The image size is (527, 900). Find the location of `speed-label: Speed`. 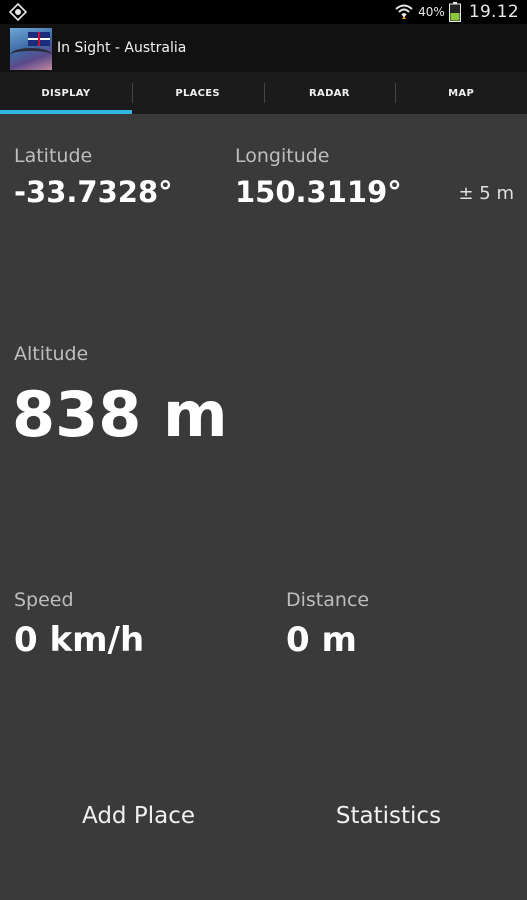

speed-label: Speed is located at coordinates (44, 600).